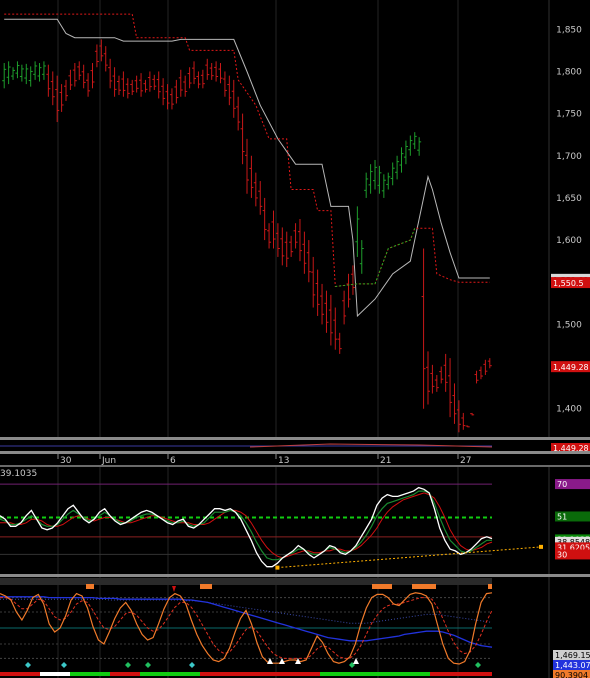  What do you see at coordinates (569, 30) in the screenshot?
I see `price-tick-label: 1,850` at bounding box center [569, 30].